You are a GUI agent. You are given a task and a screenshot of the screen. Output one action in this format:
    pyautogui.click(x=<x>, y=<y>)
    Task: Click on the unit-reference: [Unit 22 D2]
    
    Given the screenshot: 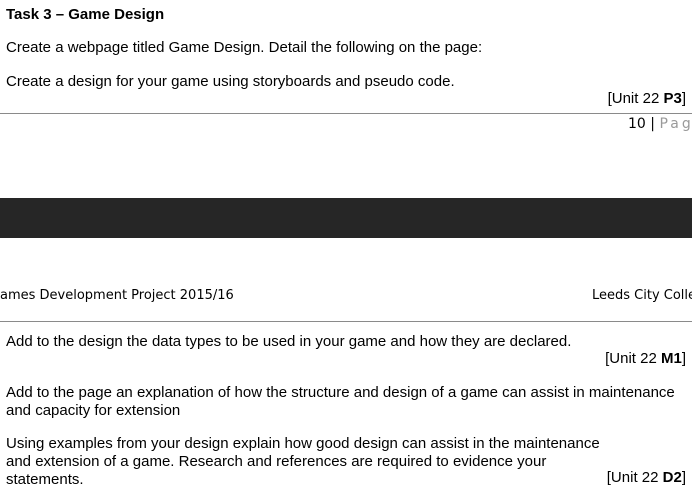 What is the action you would take?
    pyautogui.click(x=646, y=478)
    